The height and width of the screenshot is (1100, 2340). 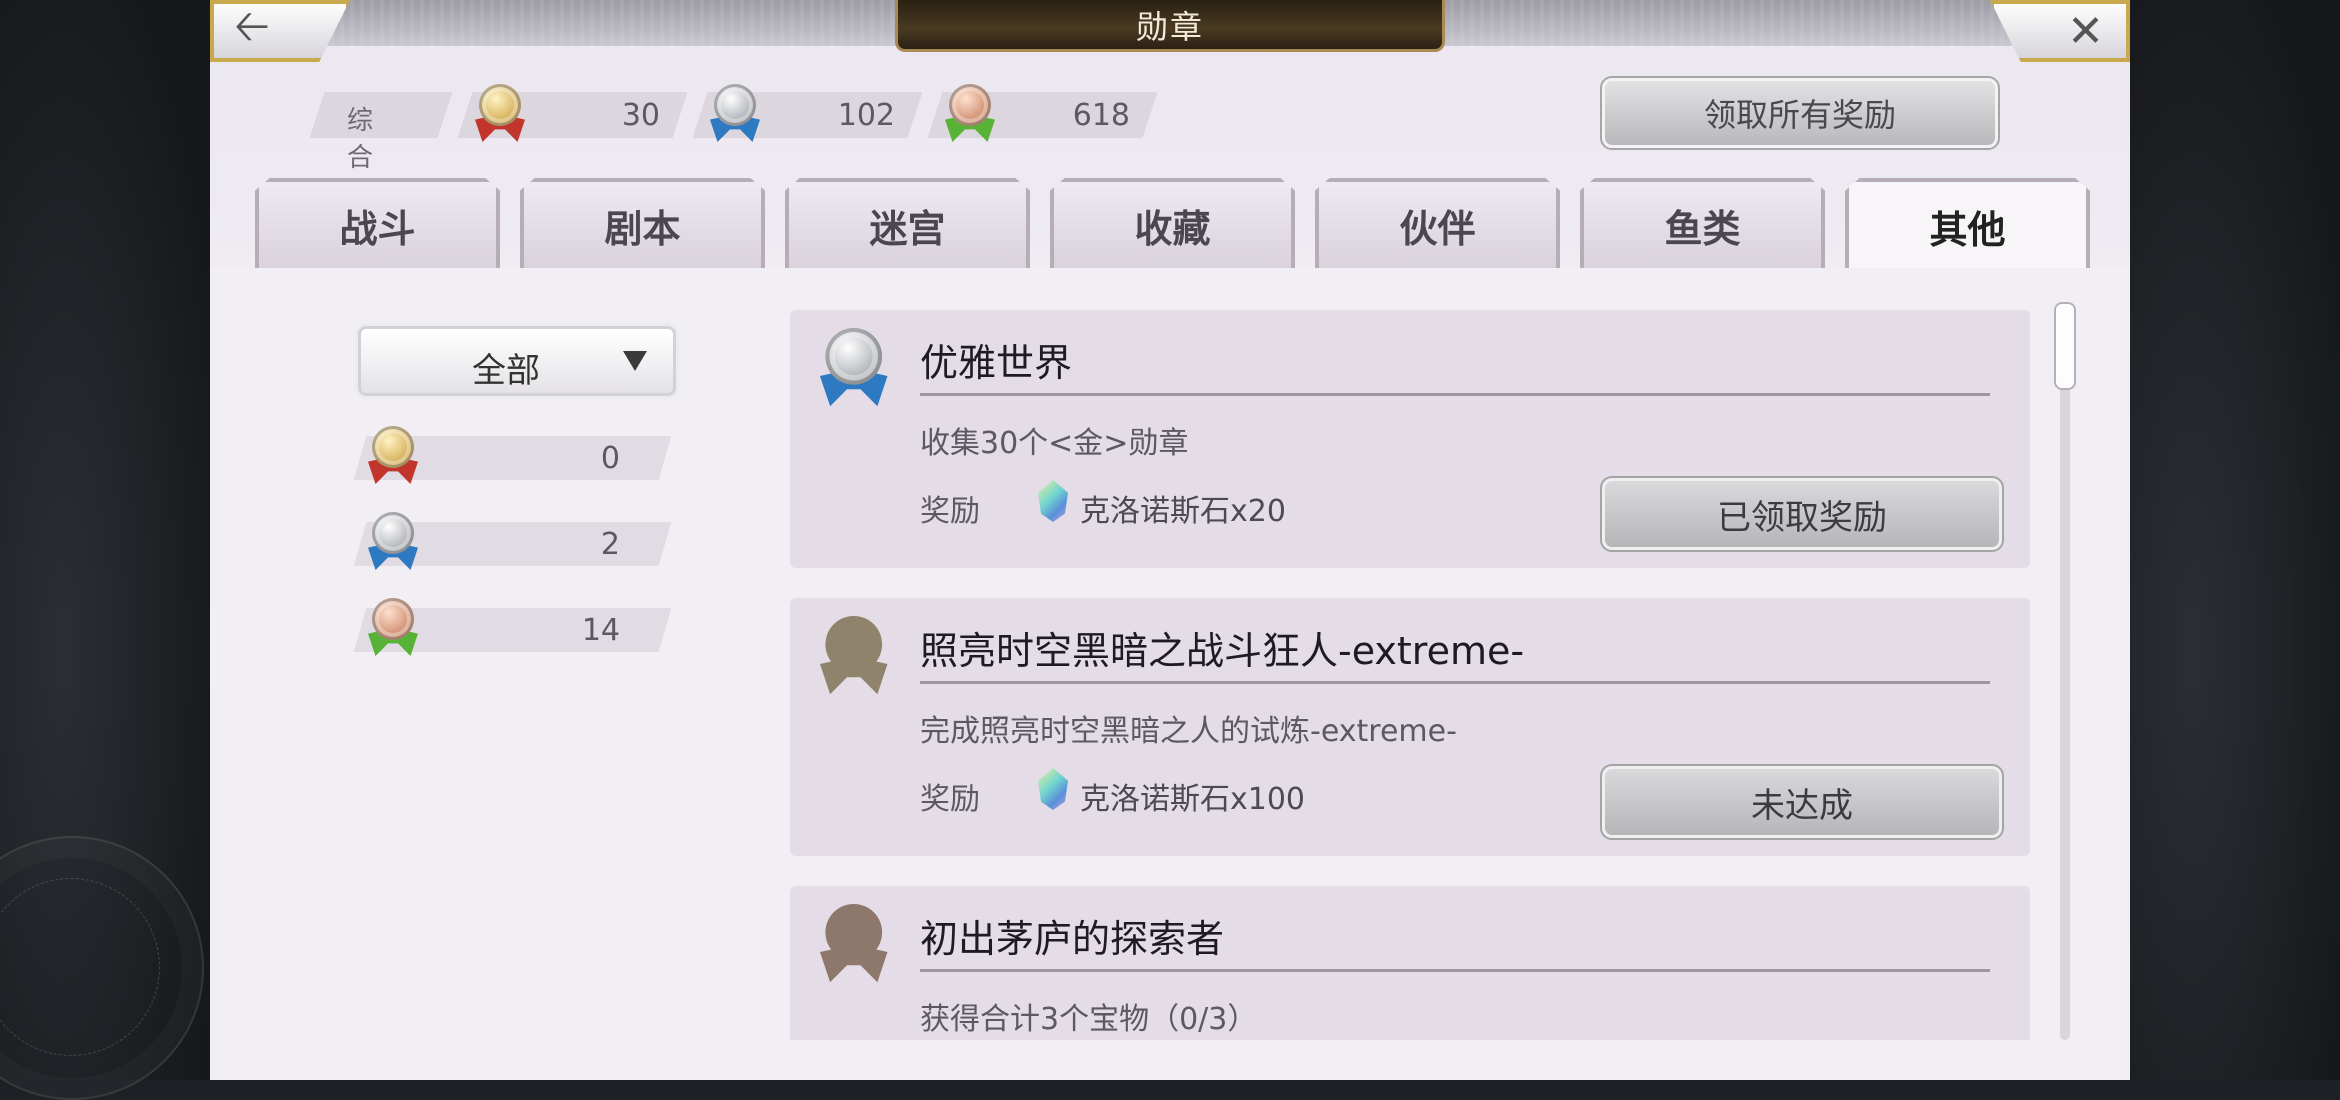 I want to click on tab-collection: 收藏, so click(x=1172, y=223).